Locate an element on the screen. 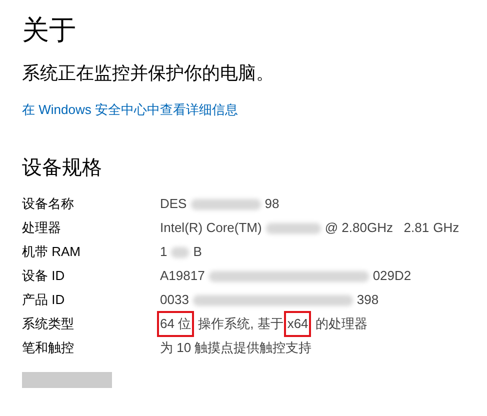 This screenshot has height=416, width=487. spec-value: DES is located at coordinates (173, 204).